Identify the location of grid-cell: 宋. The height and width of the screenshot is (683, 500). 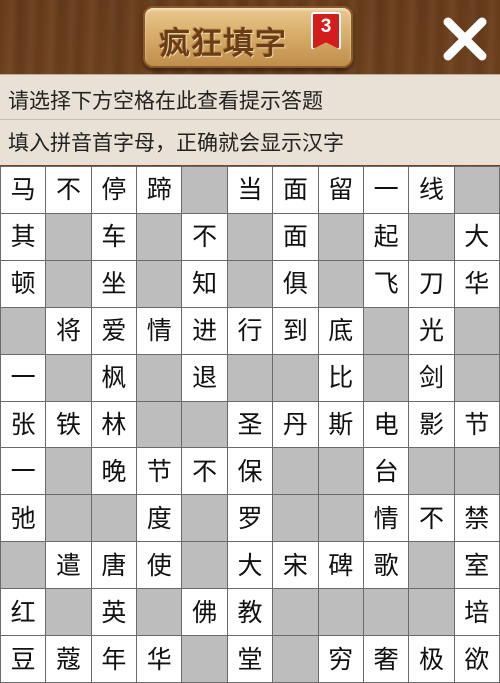
(295, 565).